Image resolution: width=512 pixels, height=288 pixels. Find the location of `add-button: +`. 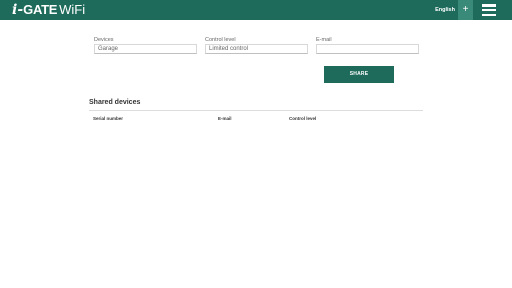

add-button: + is located at coordinates (465, 10).